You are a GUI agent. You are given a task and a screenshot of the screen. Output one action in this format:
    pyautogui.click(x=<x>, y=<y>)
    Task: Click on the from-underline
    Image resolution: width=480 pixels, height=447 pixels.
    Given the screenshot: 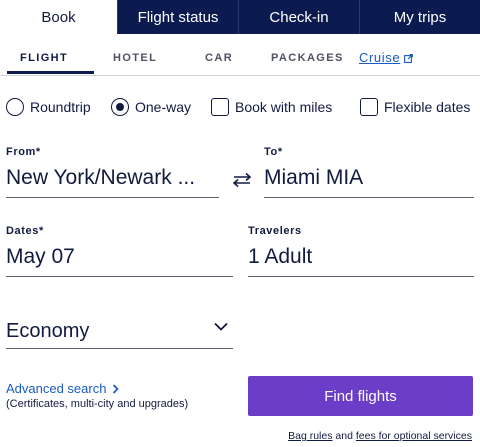 What is the action you would take?
    pyautogui.click(x=112, y=197)
    